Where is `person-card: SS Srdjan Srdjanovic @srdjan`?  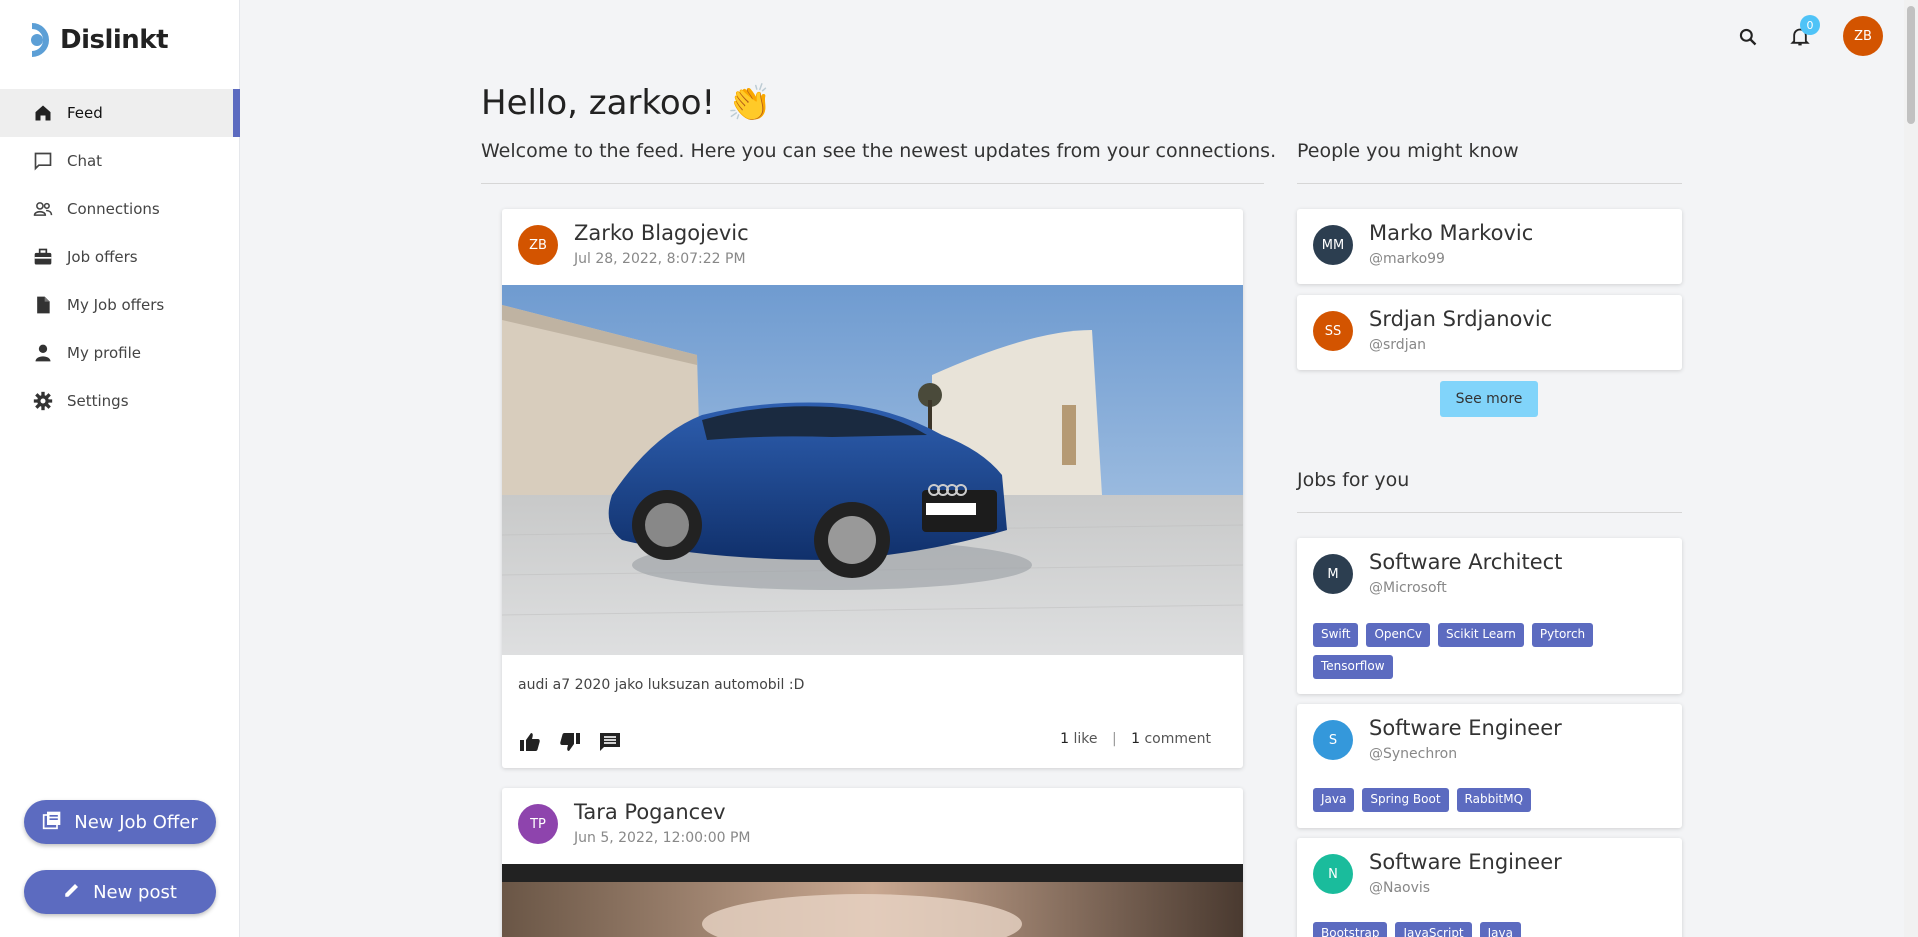
person-card: SS Srdjan Srdjanovic @srdjan is located at coordinates (1489, 332).